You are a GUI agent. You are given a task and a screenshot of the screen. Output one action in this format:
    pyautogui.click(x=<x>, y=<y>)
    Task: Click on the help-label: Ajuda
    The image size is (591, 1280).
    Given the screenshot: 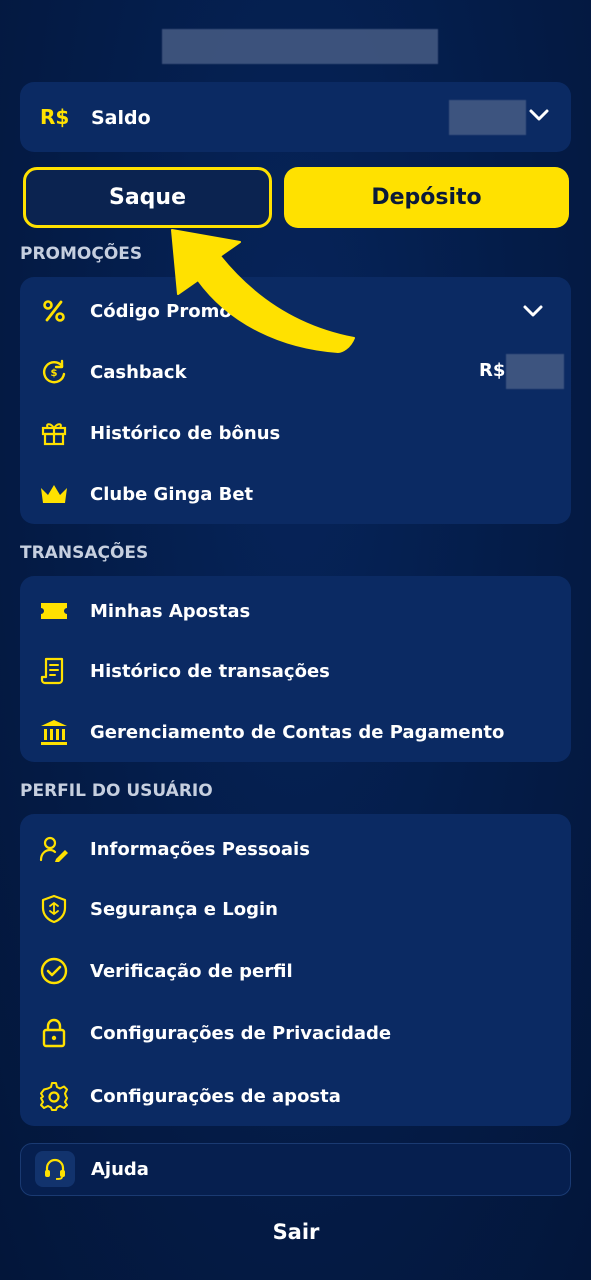 What is the action you would take?
    pyautogui.click(x=120, y=1169)
    